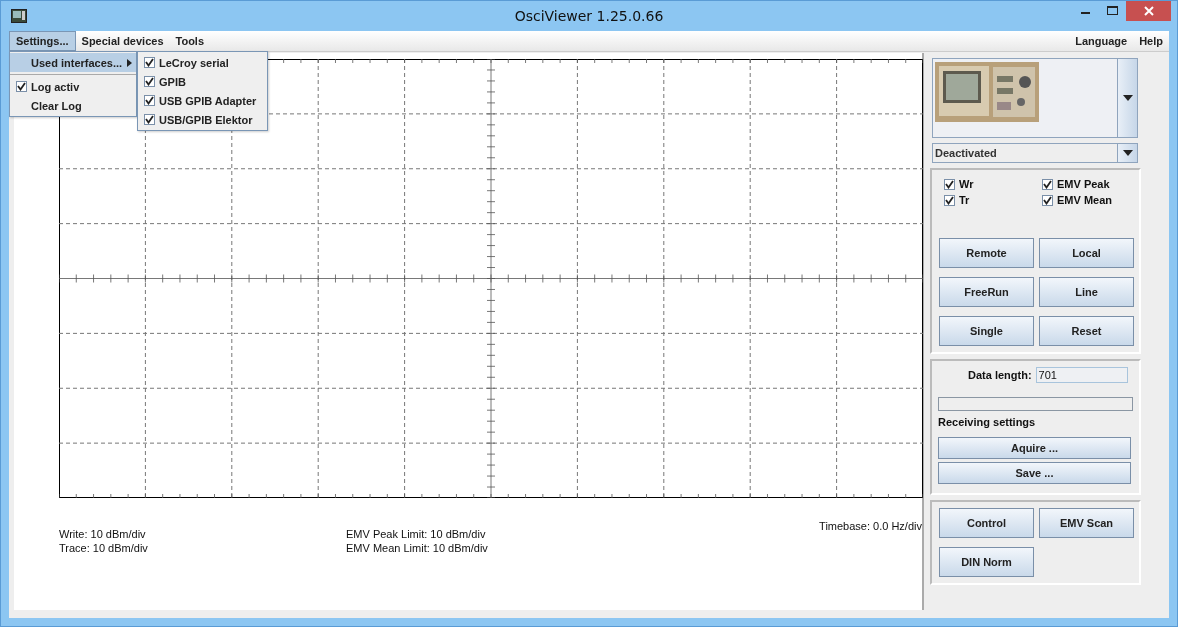 The image size is (1178, 627). What do you see at coordinates (966, 184) in the screenshot?
I see `checkbox-label: Wr` at bounding box center [966, 184].